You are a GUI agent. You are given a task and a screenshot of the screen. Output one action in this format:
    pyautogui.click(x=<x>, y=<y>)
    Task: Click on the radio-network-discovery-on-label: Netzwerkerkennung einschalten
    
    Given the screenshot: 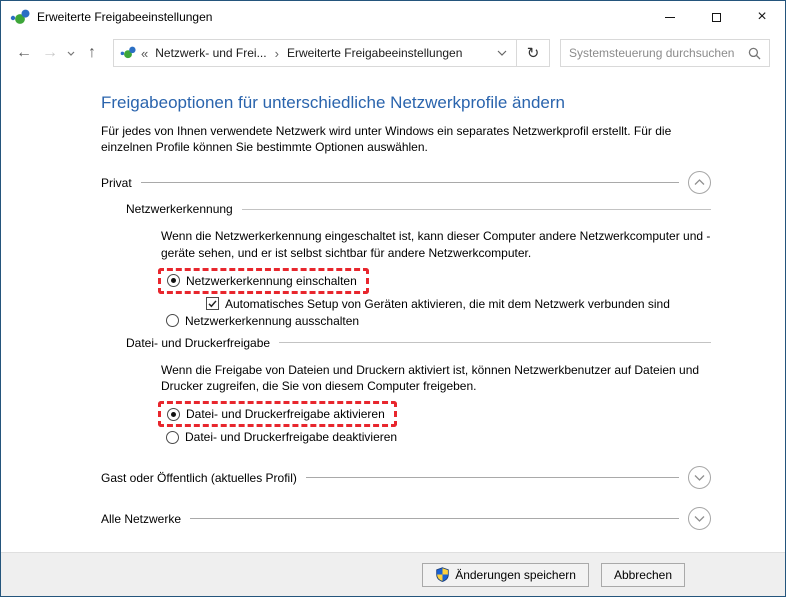 What is the action you would take?
    pyautogui.click(x=271, y=281)
    